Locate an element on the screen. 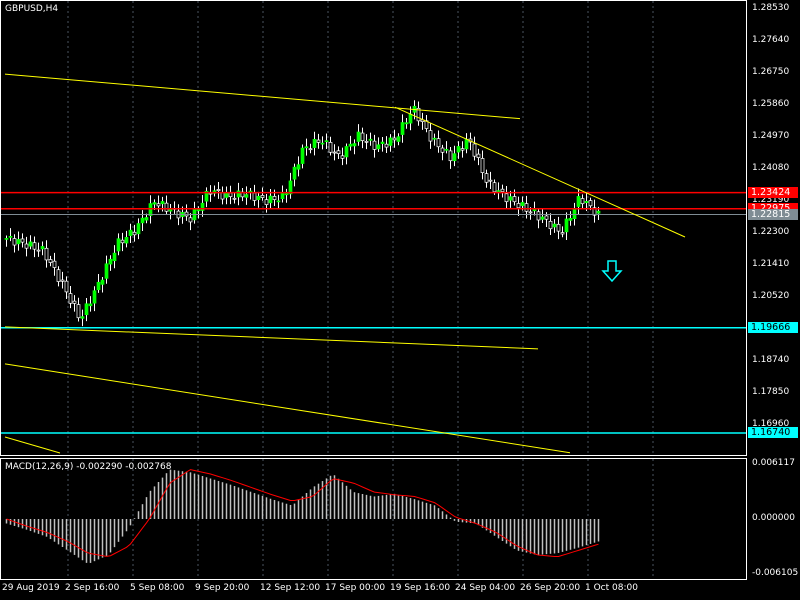 This screenshot has height=600, width=800. price-axis-label: 1.21410 is located at coordinates (771, 264).